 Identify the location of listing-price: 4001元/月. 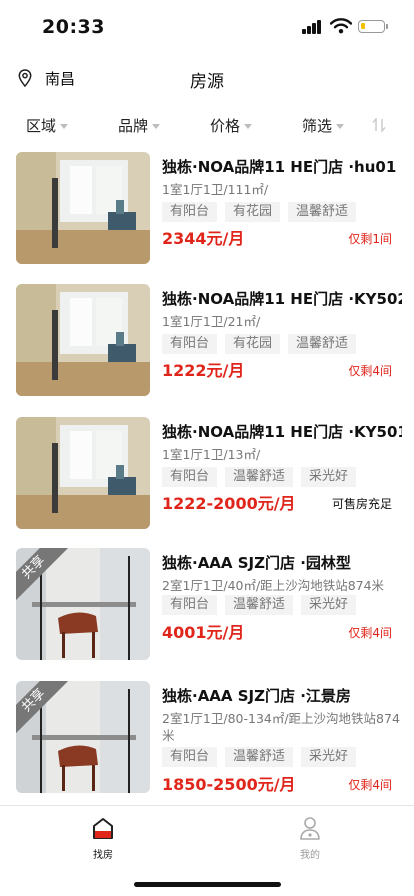
(203, 632).